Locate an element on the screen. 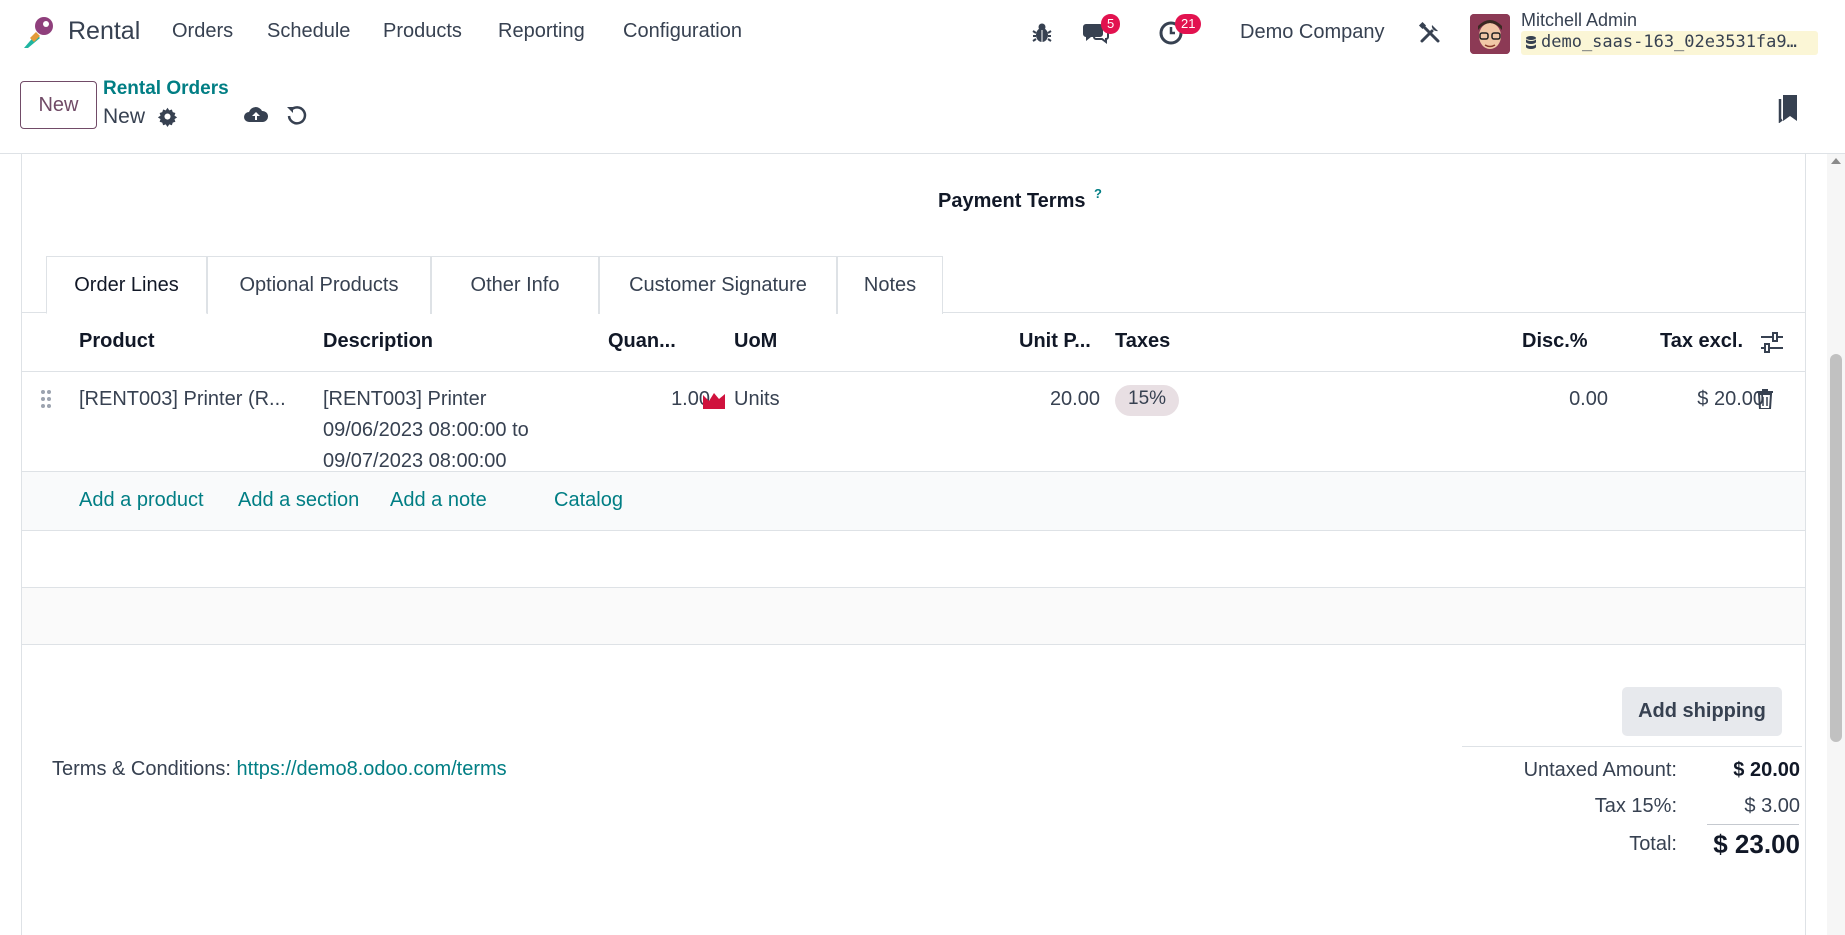 This screenshot has height=935, width=1845. app-name: Rental is located at coordinates (104, 31).